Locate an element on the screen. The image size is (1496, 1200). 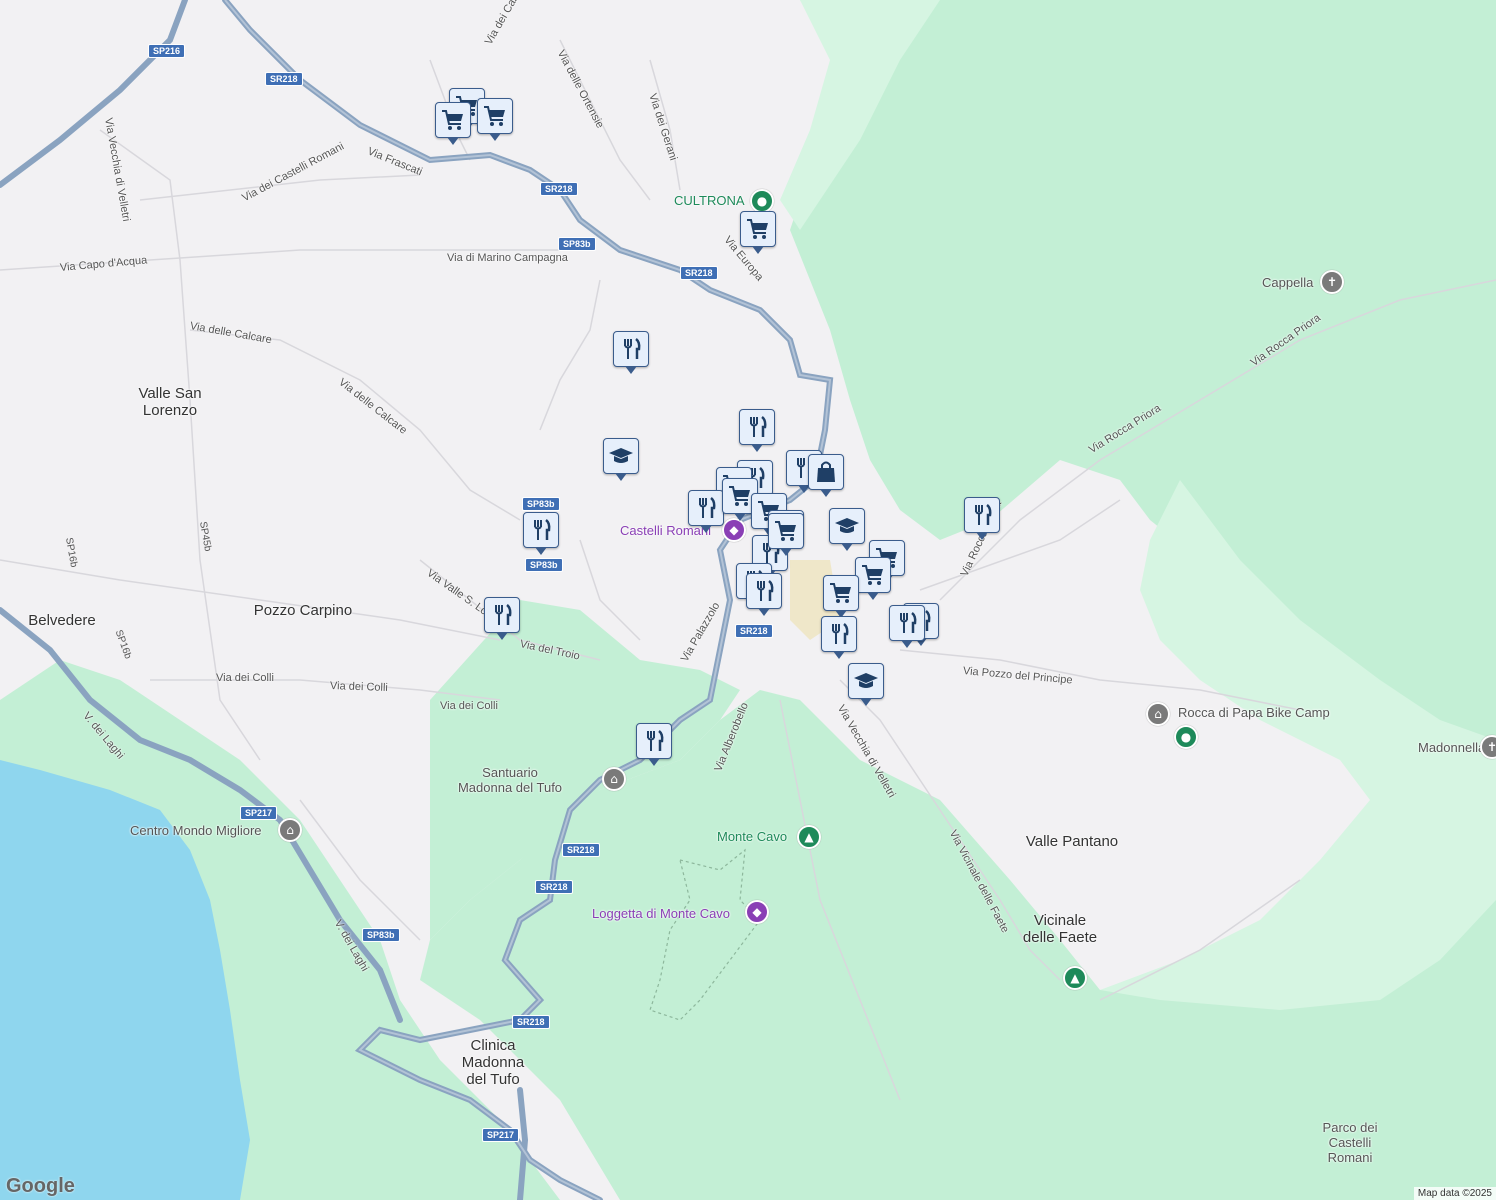
place-label: Belvedere is located at coordinates (62, 620).